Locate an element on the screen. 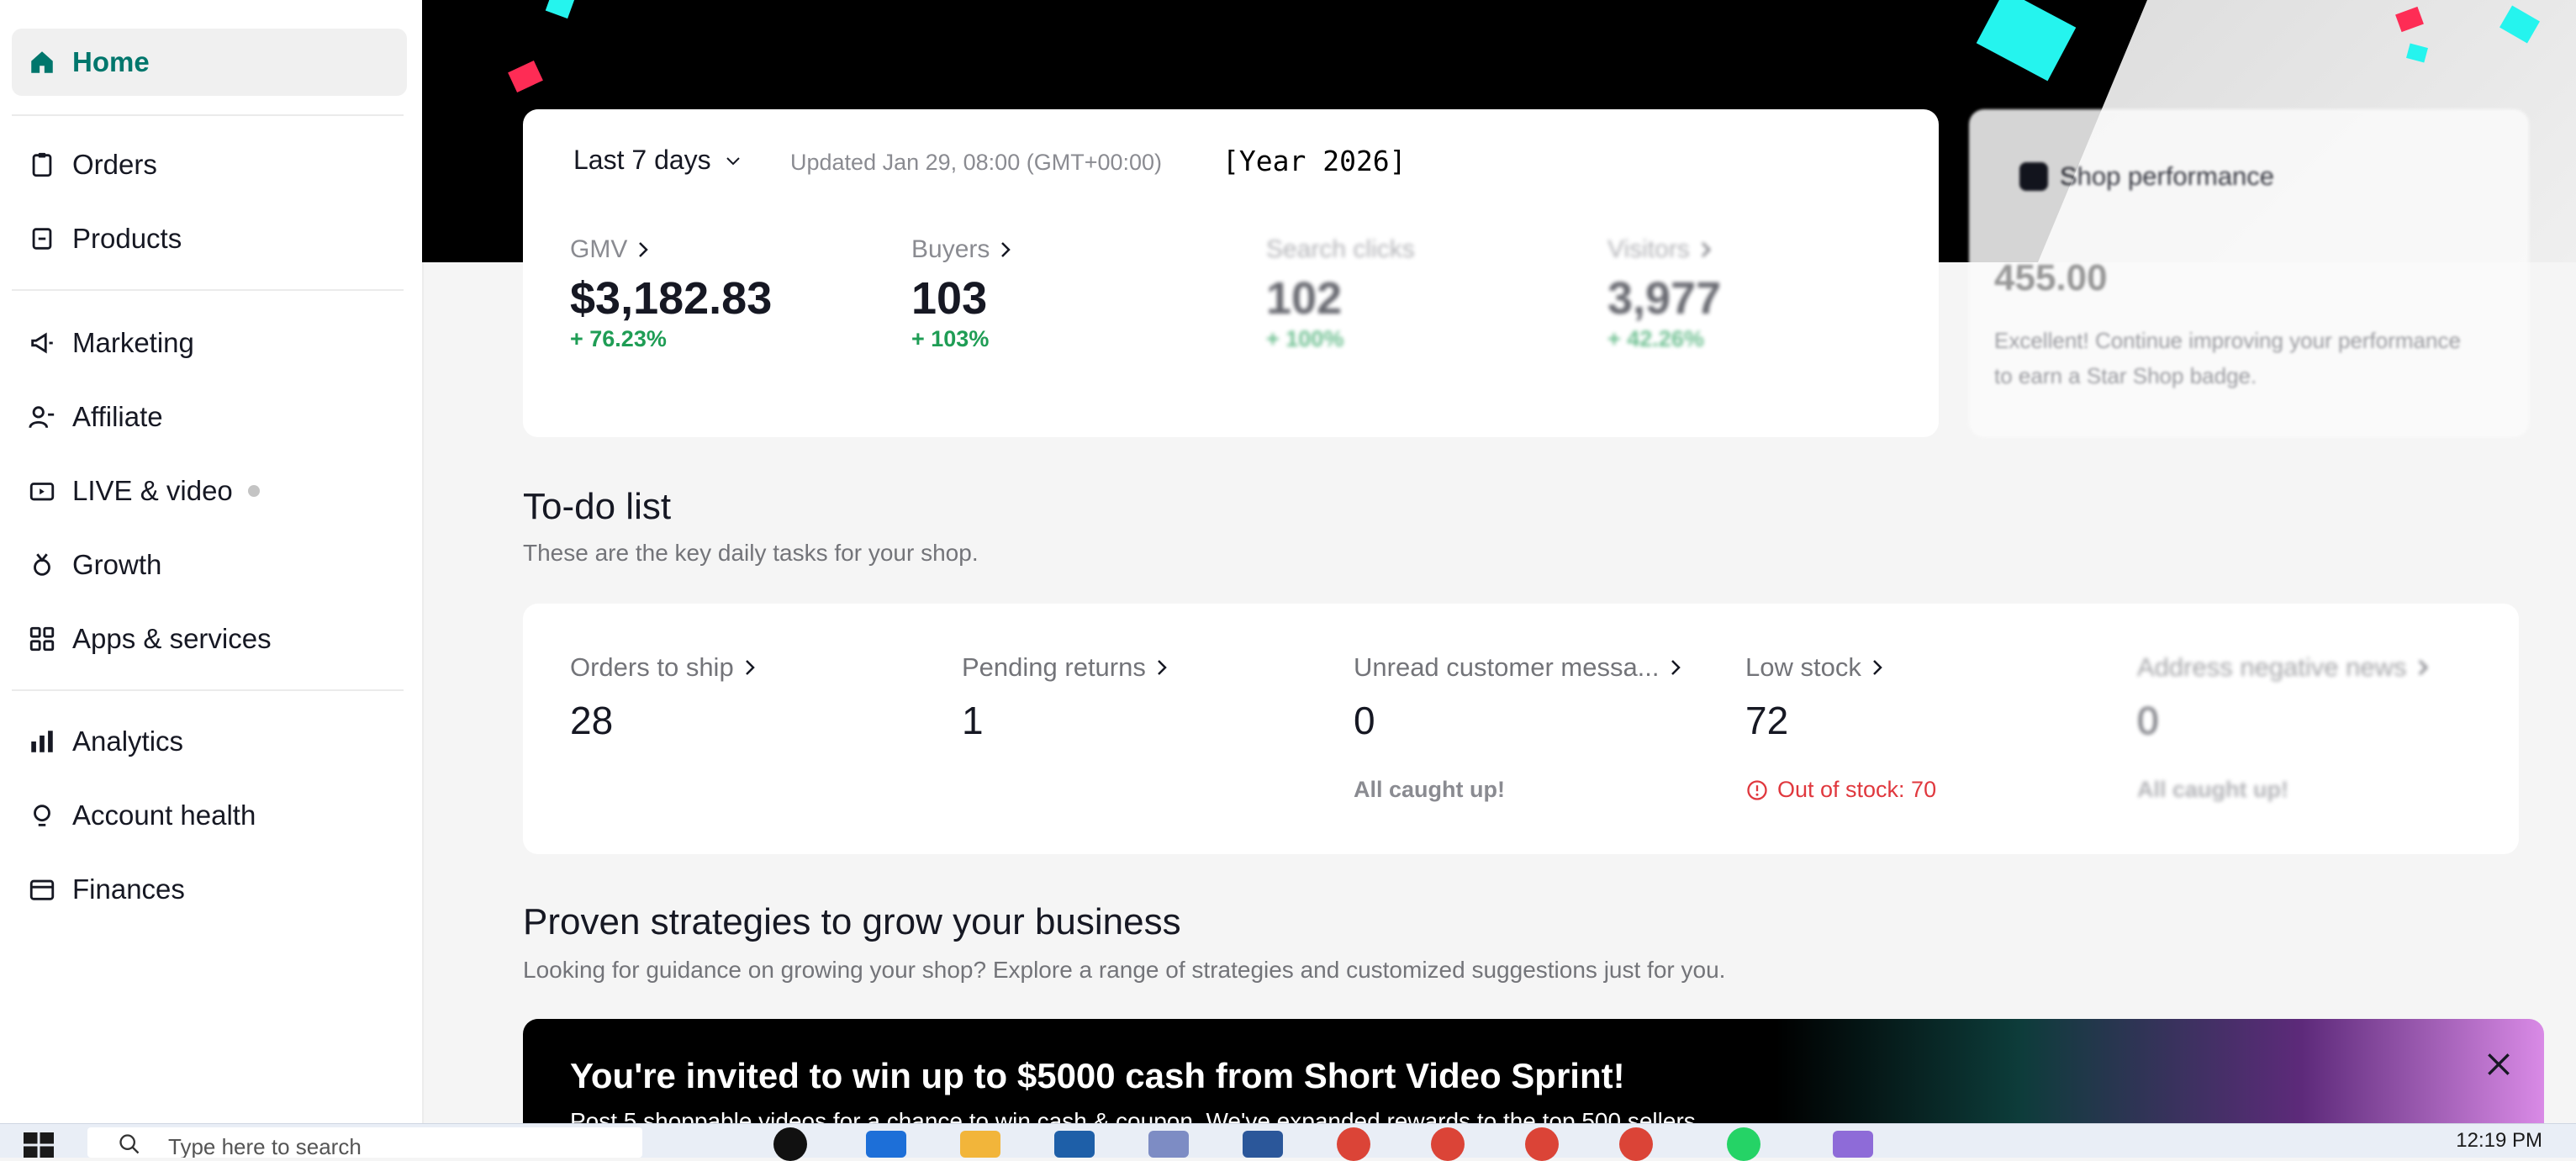  sidebar-item-orders: Orders is located at coordinates (209, 164).